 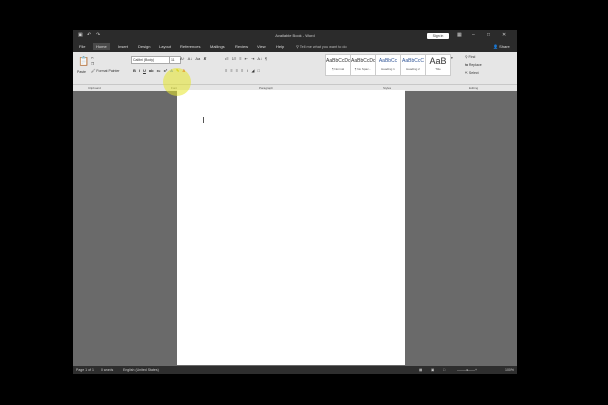 What do you see at coordinates (231, 70) in the screenshot?
I see `align-center-icon: ≡` at bounding box center [231, 70].